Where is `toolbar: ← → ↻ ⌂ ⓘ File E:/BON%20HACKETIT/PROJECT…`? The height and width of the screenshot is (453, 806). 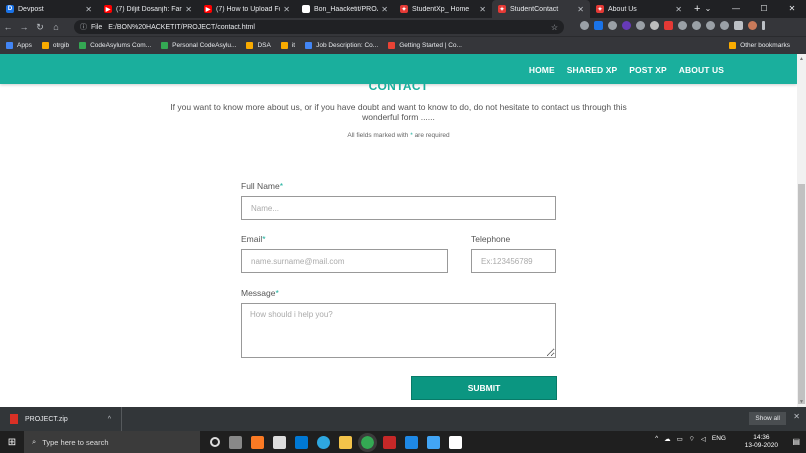
toolbar: ← → ↻ ⌂ ⓘ File E:/BON%20HACKETIT/PROJECT… is located at coordinates (403, 27).